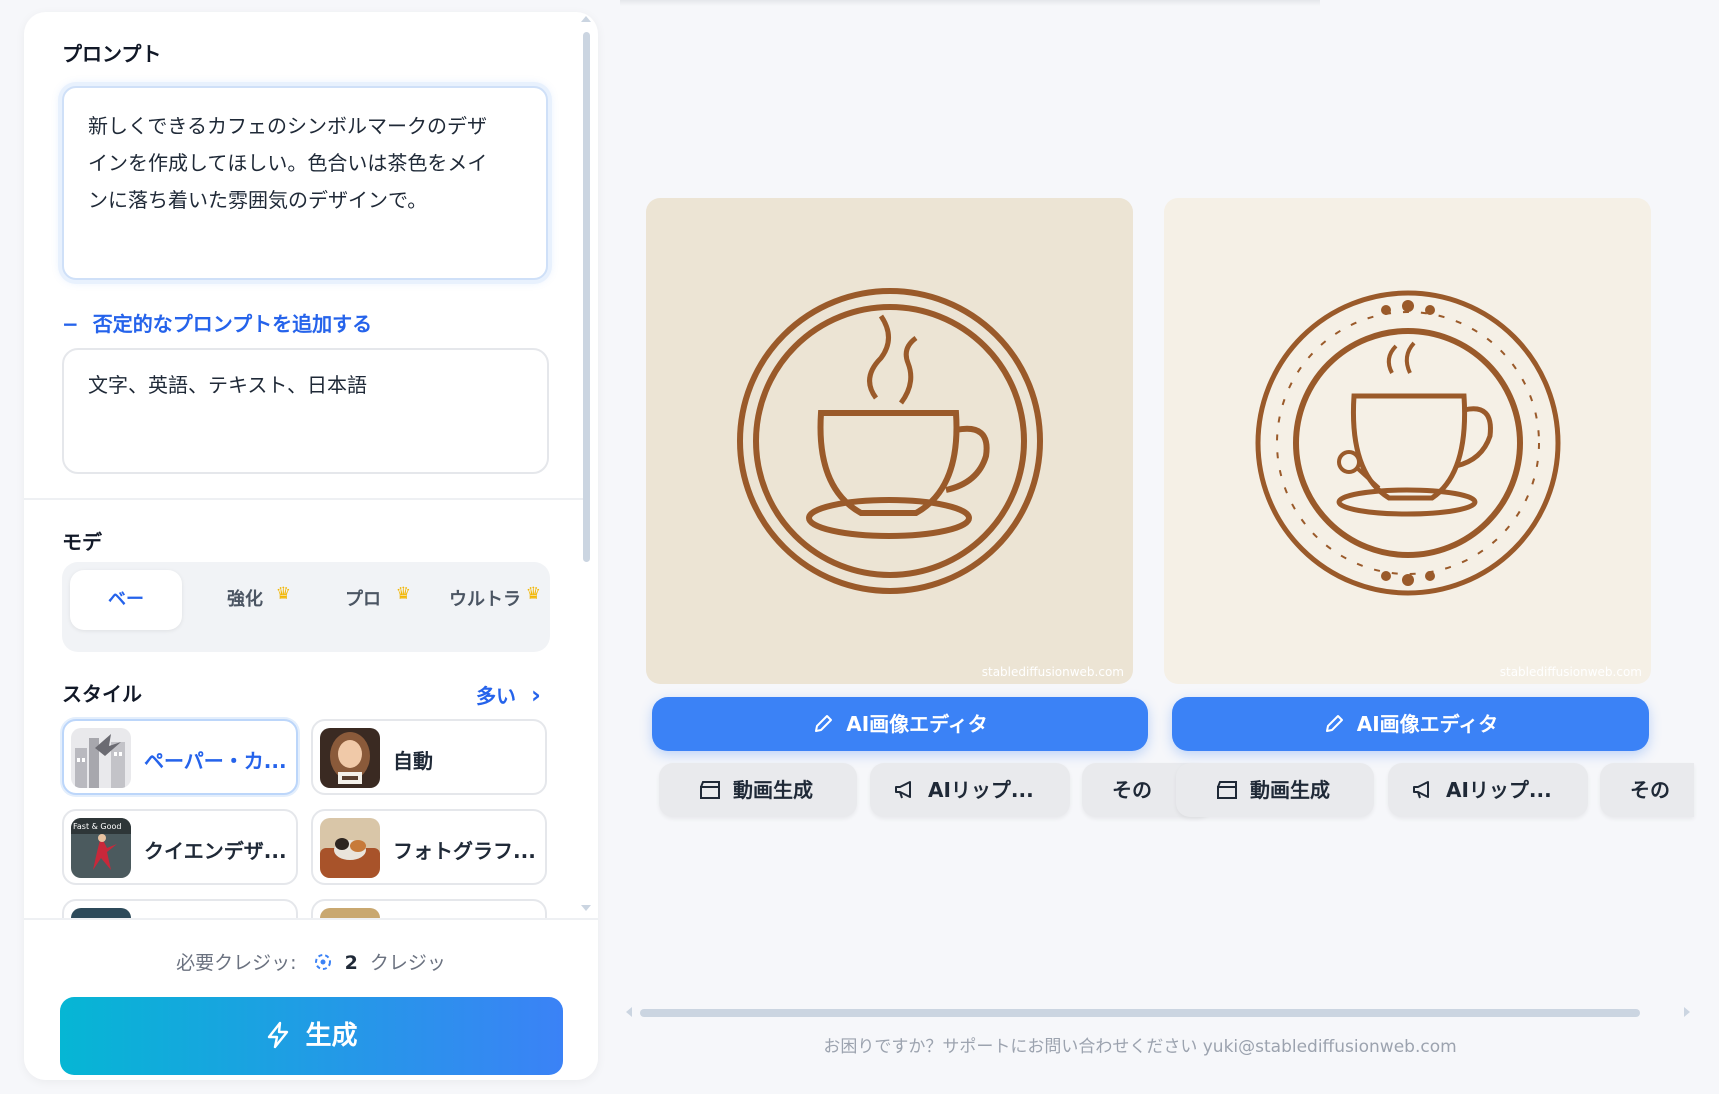 This screenshot has width=1719, height=1094. What do you see at coordinates (101, 758) in the screenshot?
I see `paper-art-thumbnail` at bounding box center [101, 758].